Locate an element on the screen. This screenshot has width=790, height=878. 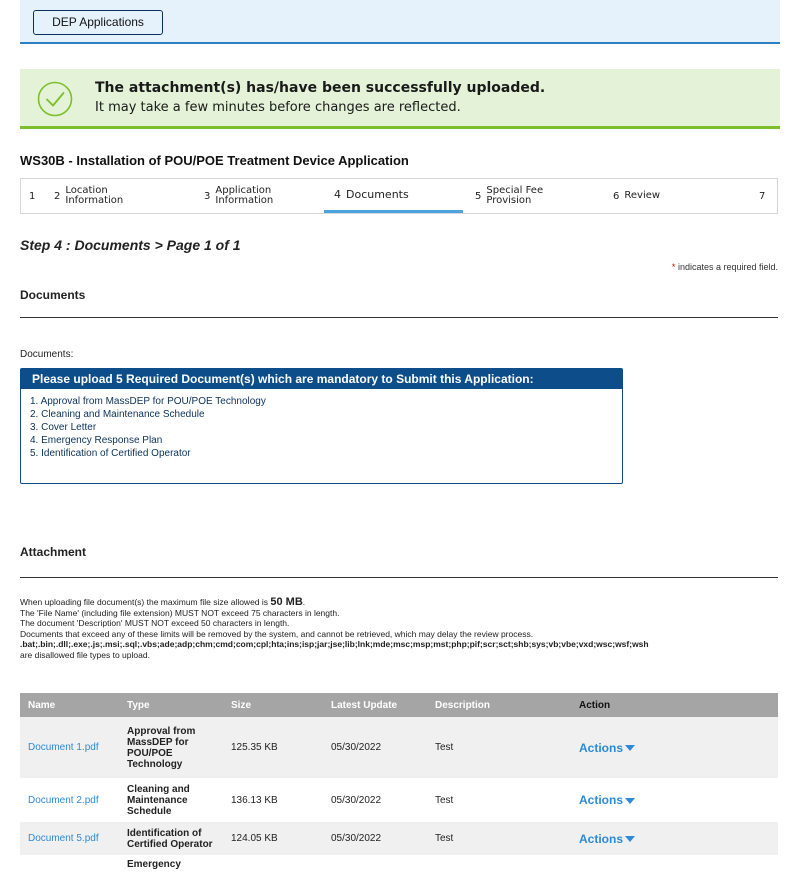
document-size is located at coordinates (273, 866).